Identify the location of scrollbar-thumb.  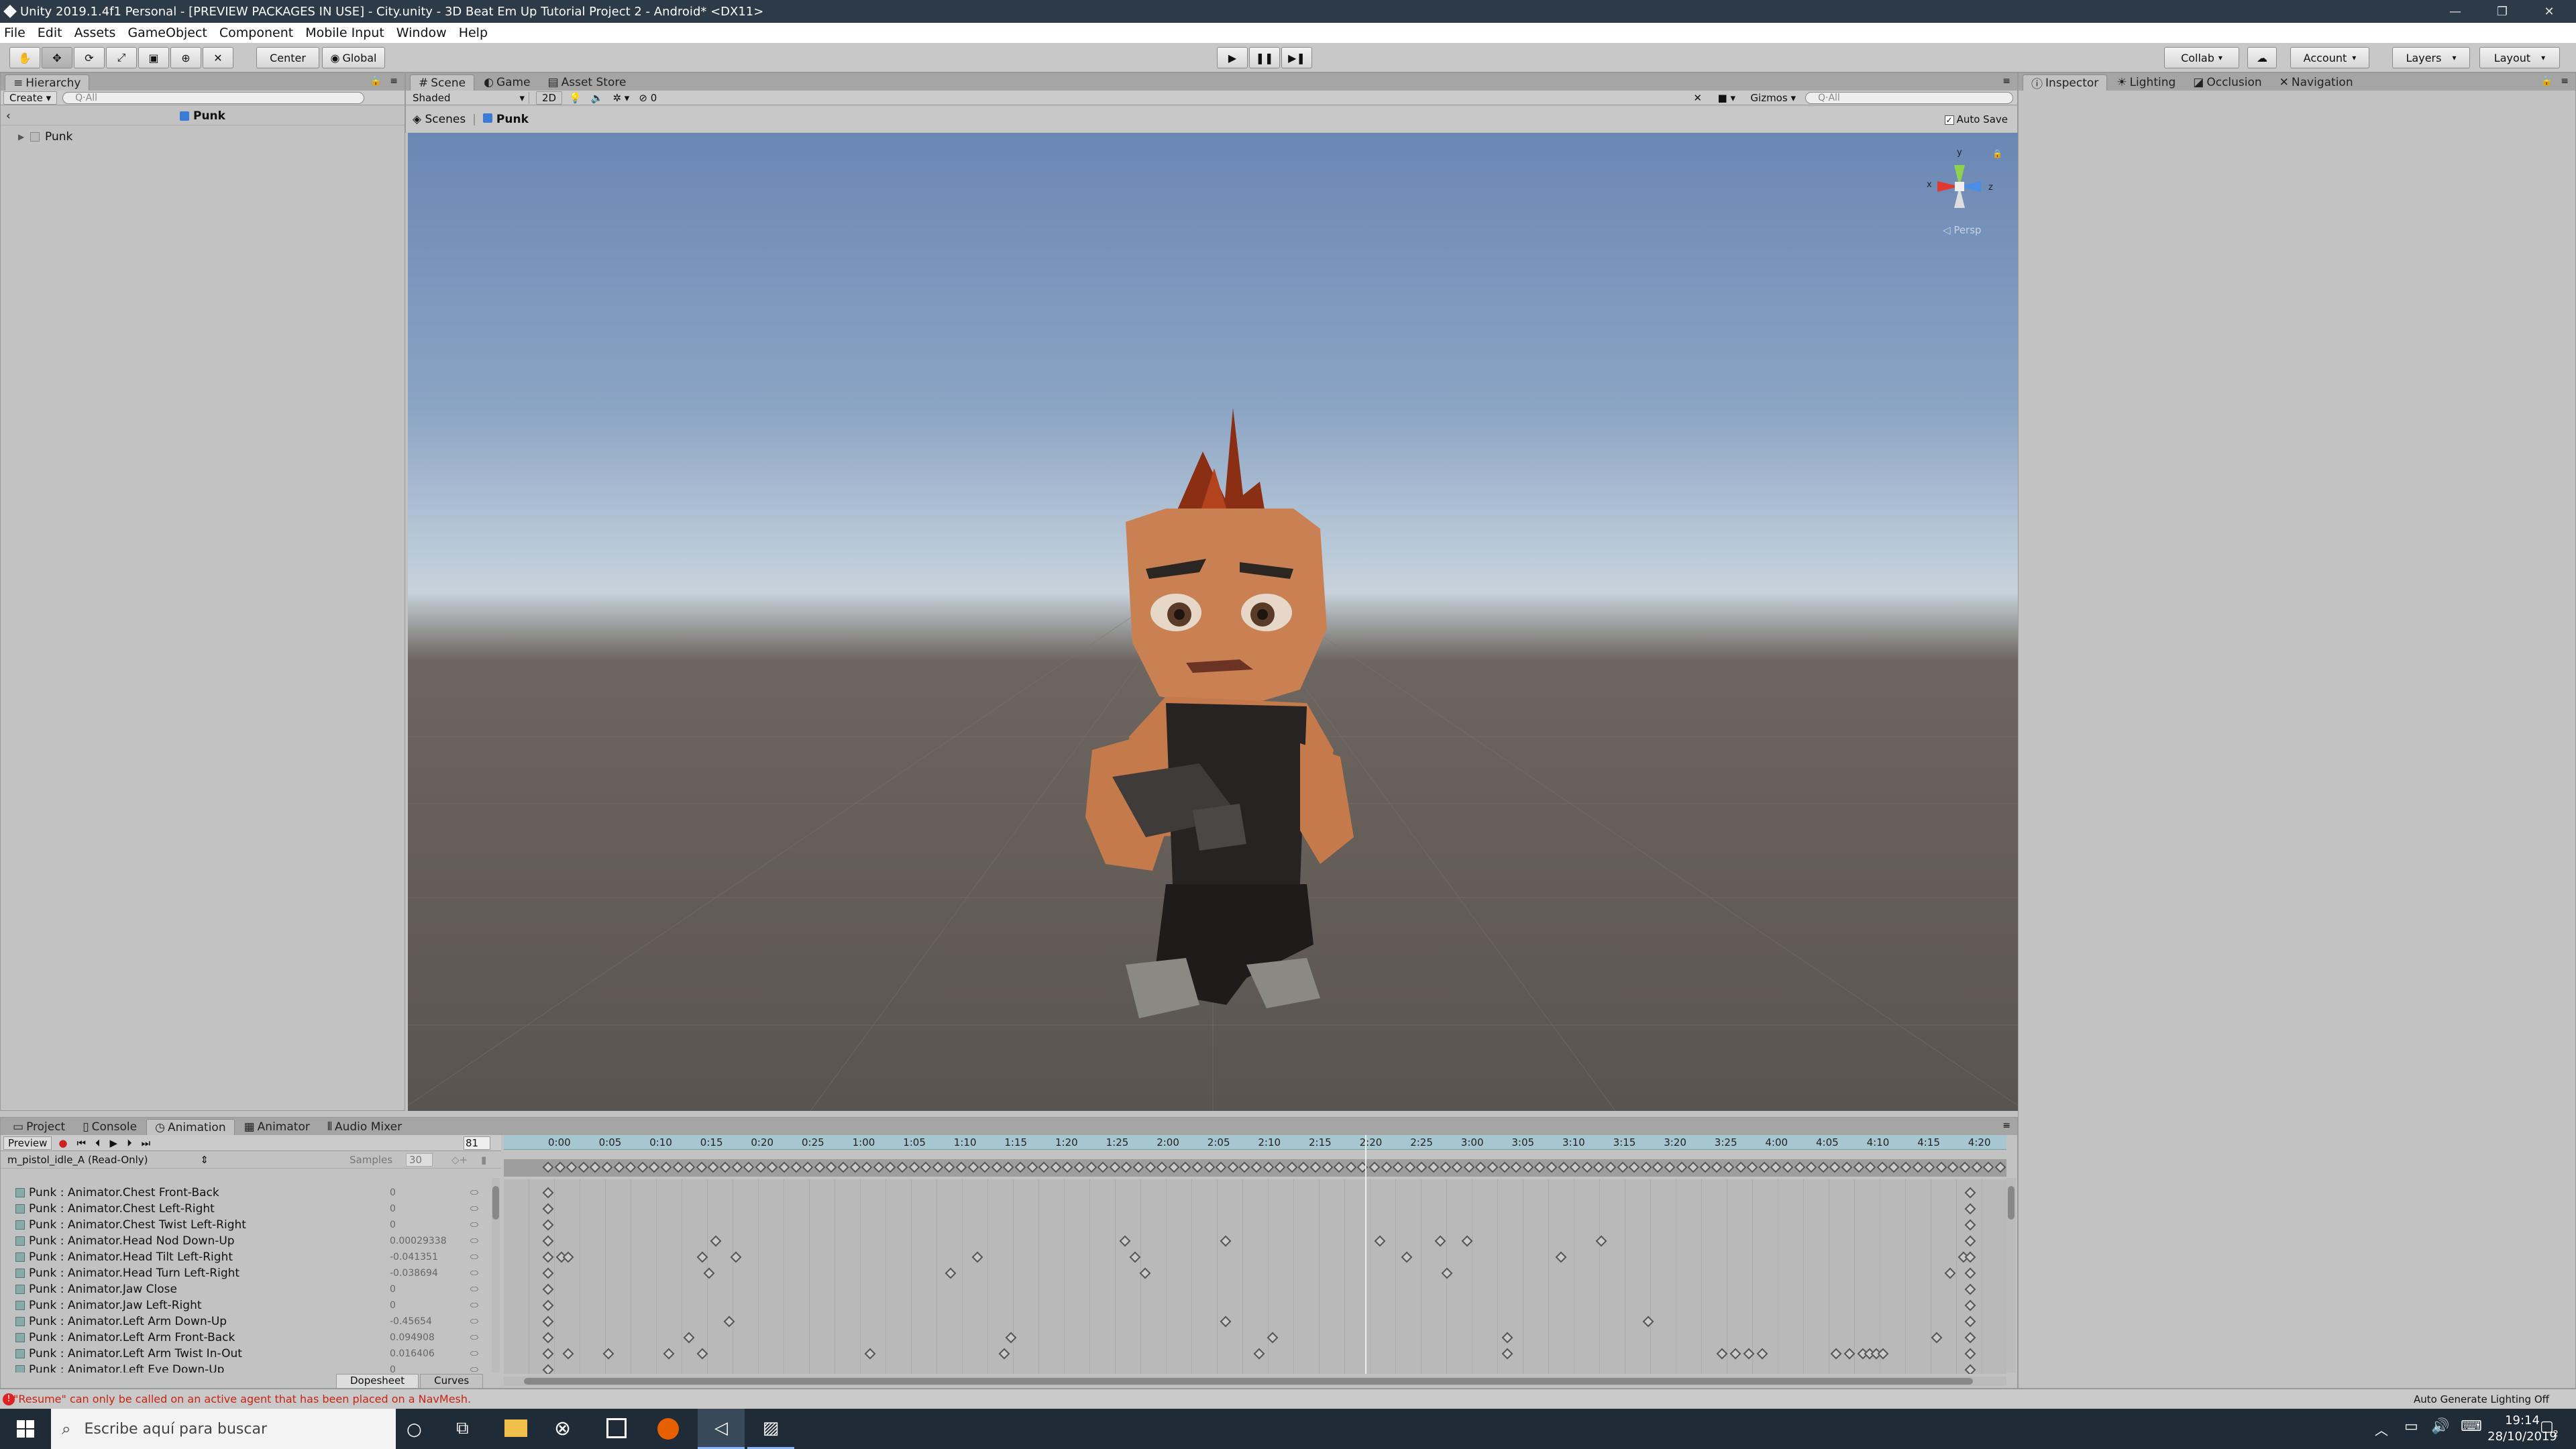
(2011, 1203).